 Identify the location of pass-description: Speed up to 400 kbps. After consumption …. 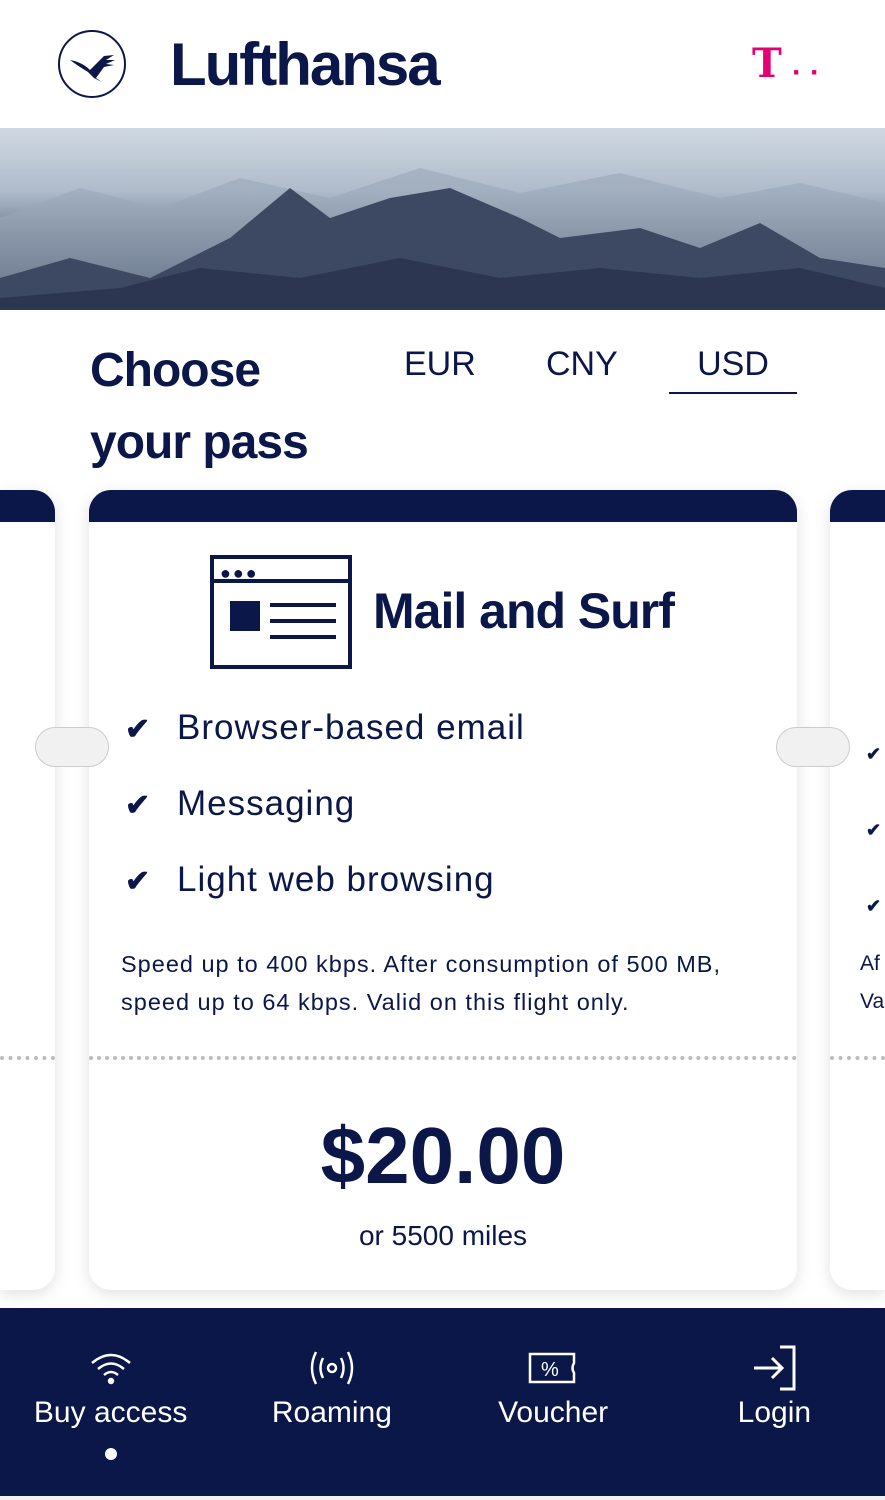
(421, 983).